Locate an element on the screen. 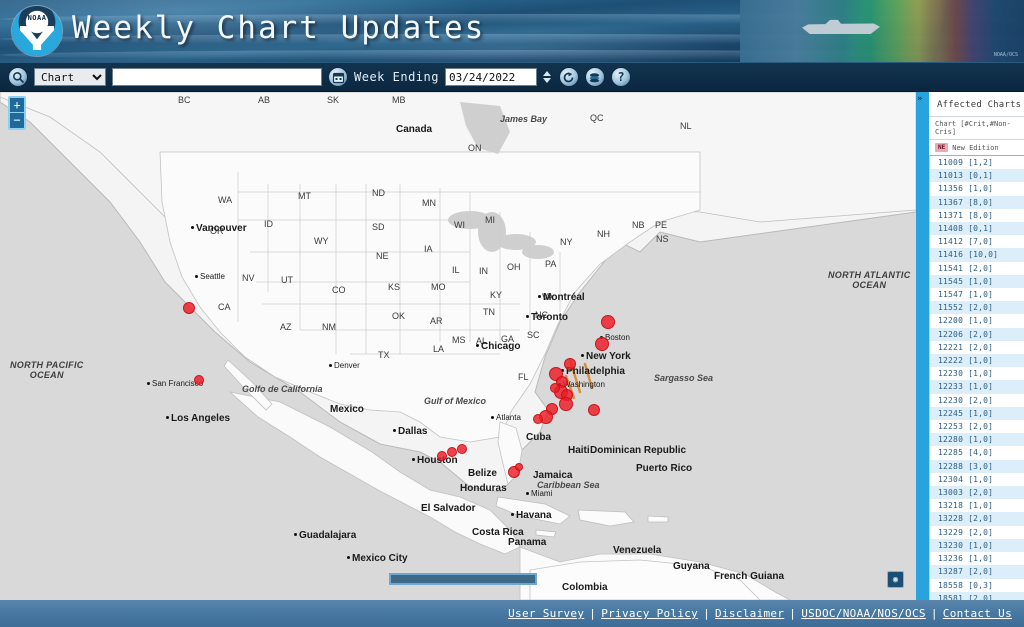 The height and width of the screenshot is (627, 1024). affected-chart-row: 12230 [1,0] is located at coordinates (977, 373).